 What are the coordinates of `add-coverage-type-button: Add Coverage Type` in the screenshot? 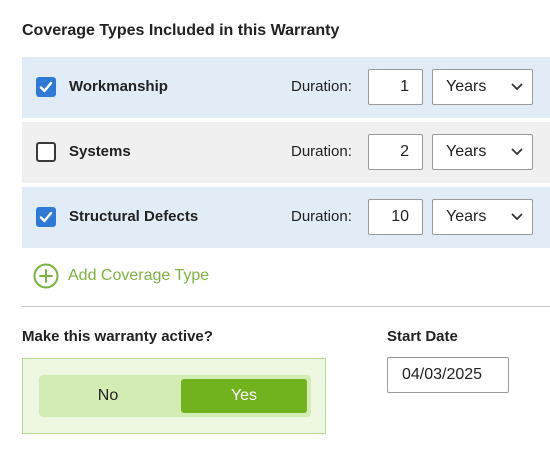 It's located at (121, 276).